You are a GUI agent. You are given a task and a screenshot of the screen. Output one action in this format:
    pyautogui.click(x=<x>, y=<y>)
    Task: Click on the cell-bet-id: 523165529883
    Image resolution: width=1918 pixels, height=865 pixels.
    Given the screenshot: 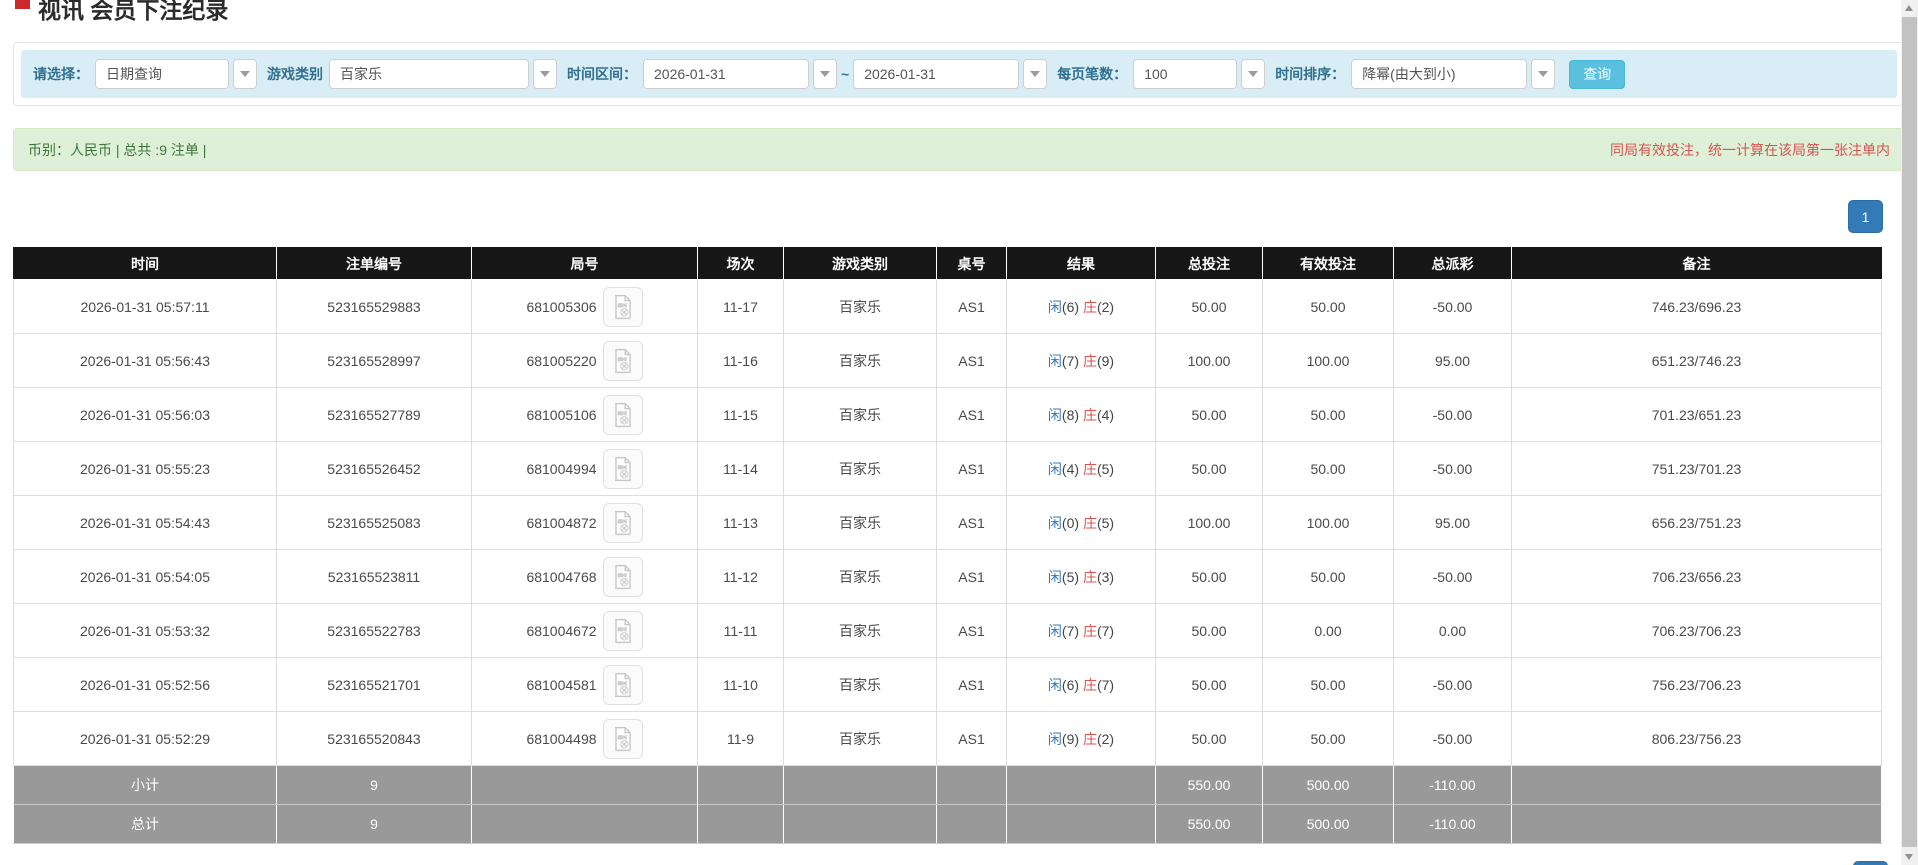 What is the action you would take?
    pyautogui.click(x=374, y=306)
    